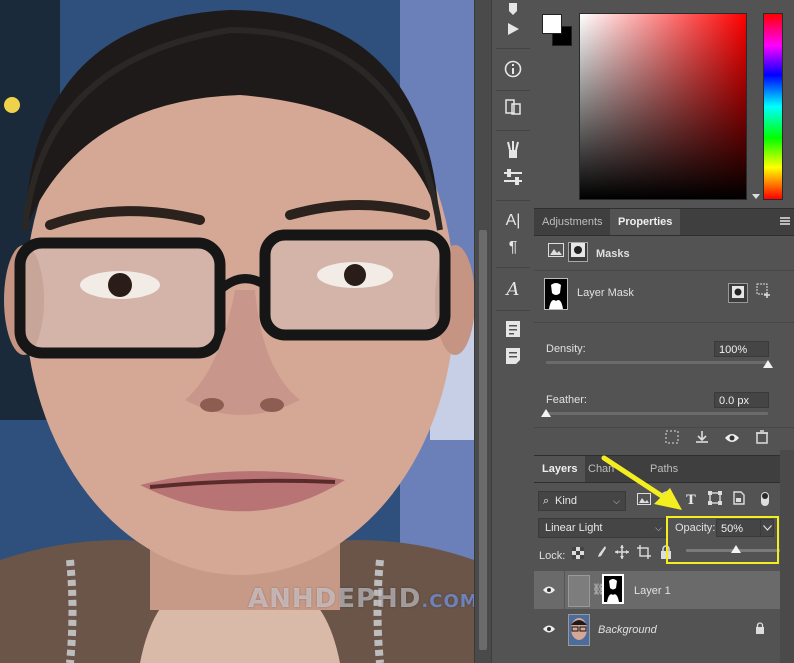  Describe the element at coordinates (764, 293) in the screenshot. I see `add-vector-mask-icon` at that location.